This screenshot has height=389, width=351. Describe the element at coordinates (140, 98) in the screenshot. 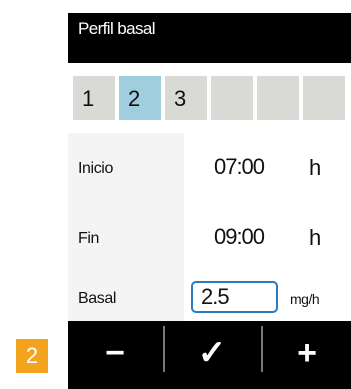

I see `tab-profile-2: 2` at that location.